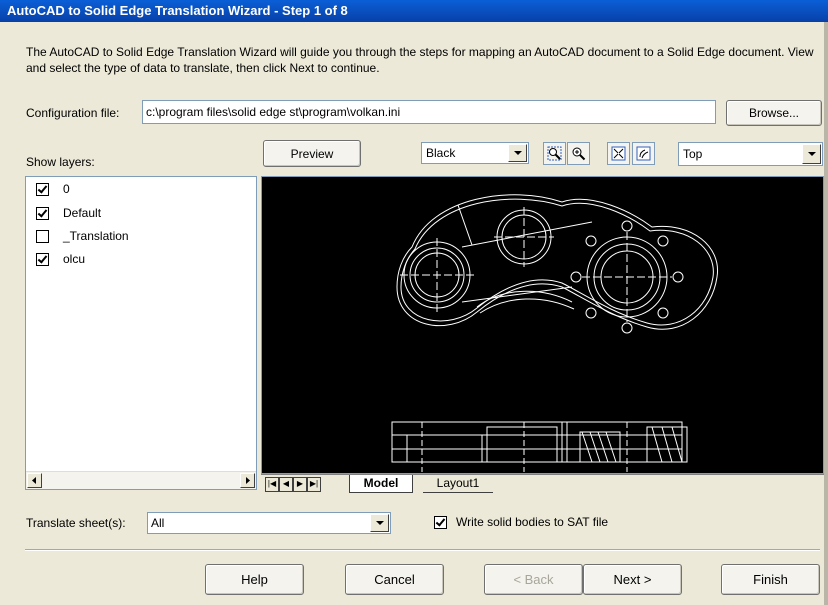 This screenshot has width=828, height=605. I want to click on background-color-dropdown: Black, so click(475, 153).